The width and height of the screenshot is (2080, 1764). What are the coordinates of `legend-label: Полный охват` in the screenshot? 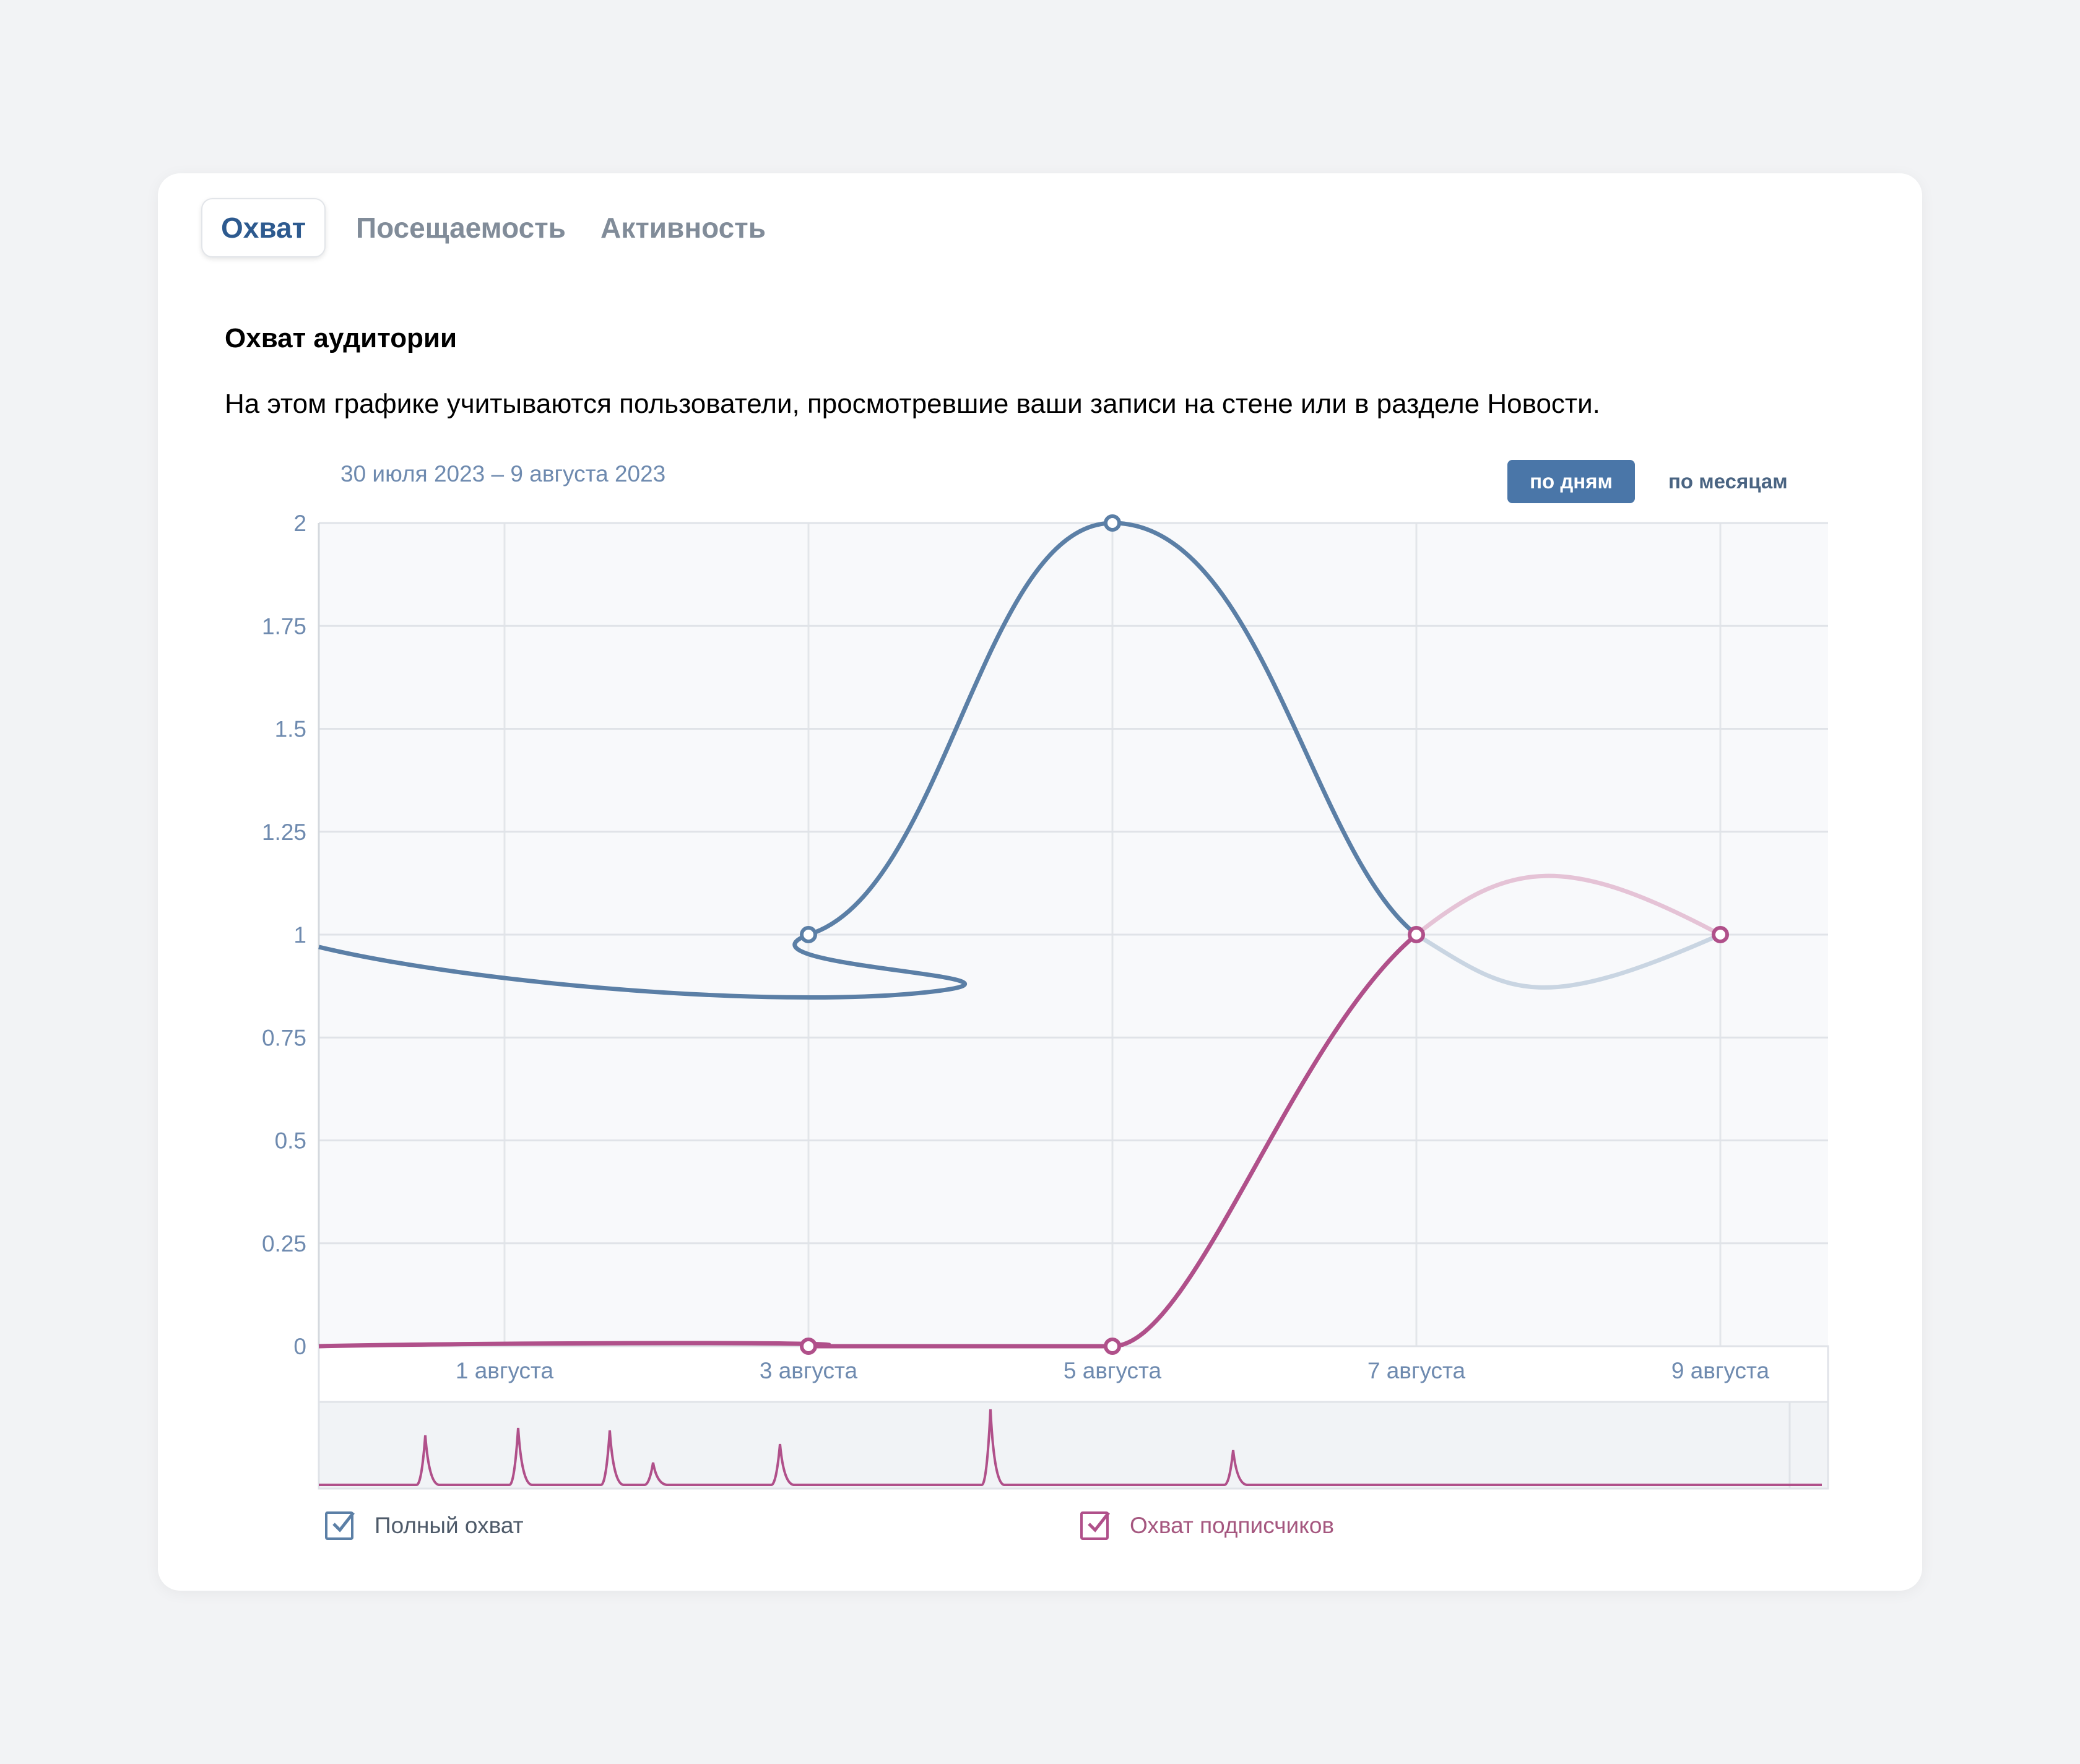 It's located at (450, 1525).